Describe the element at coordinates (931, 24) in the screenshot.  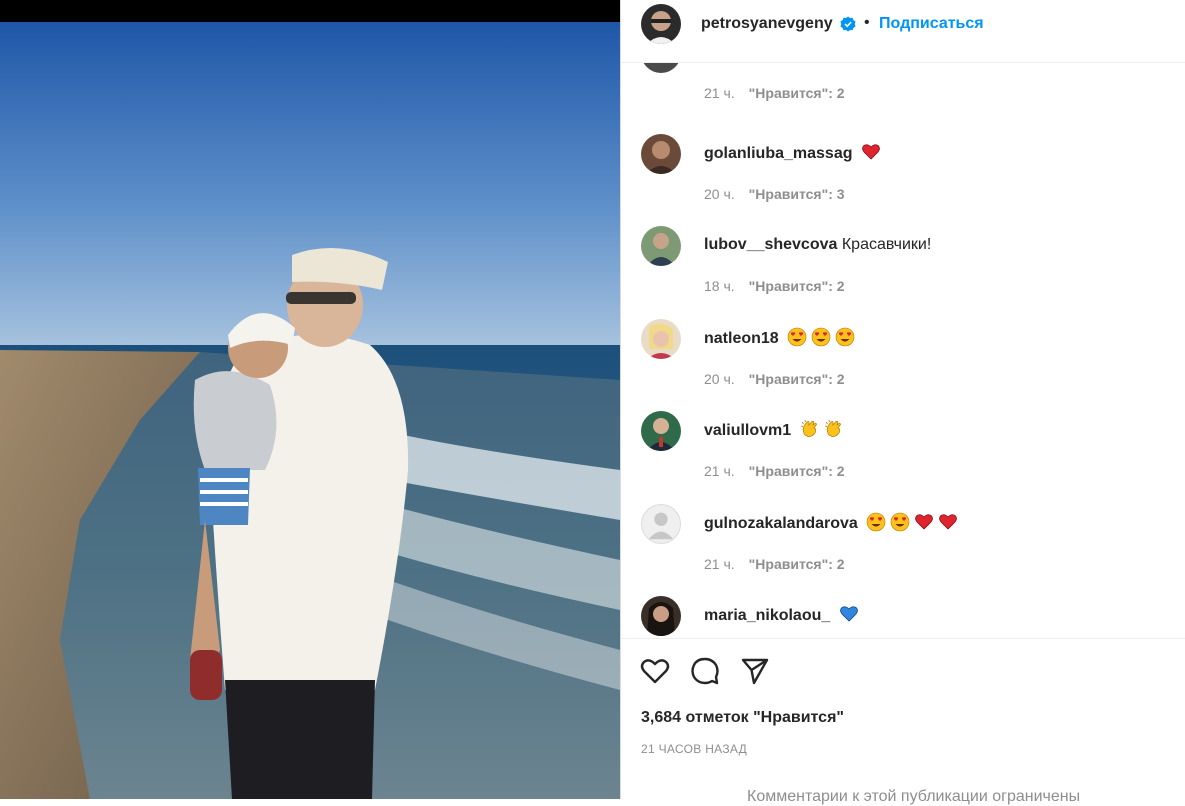
I see `follow-button: Подписаться` at that location.